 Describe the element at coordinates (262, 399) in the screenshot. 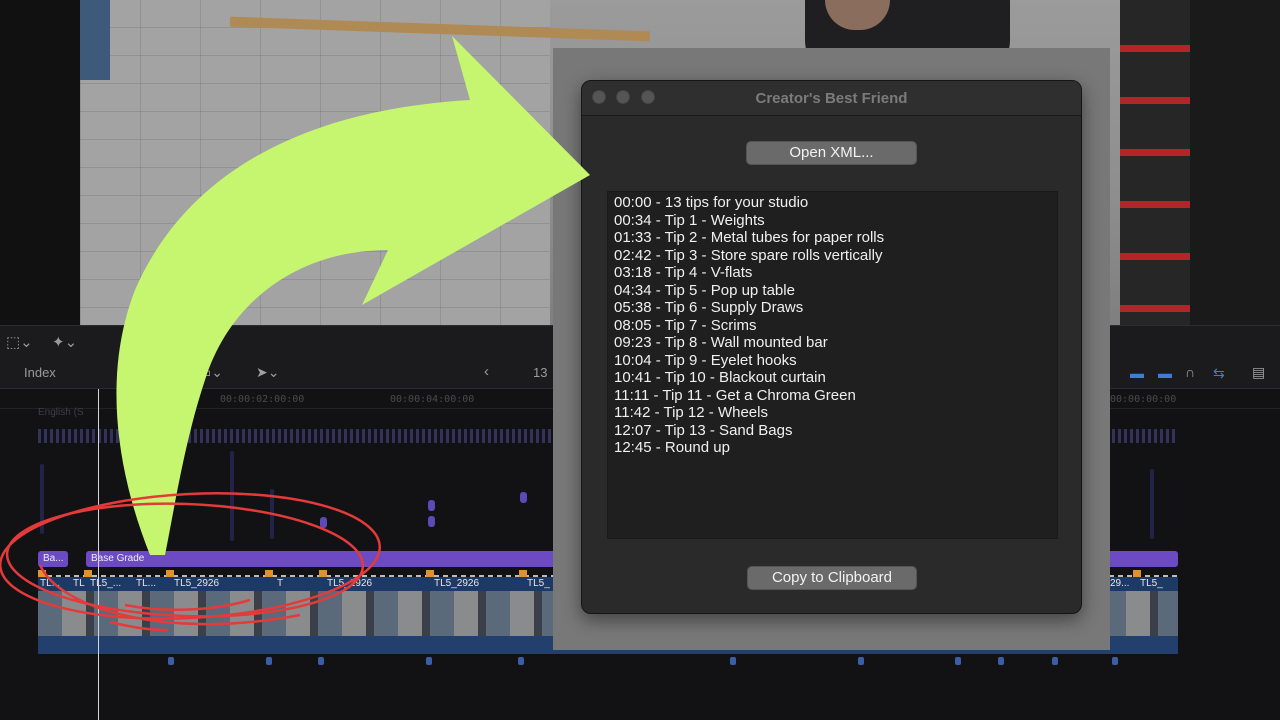

I see `ruler-timecode: 00:00:02:00:00` at that location.